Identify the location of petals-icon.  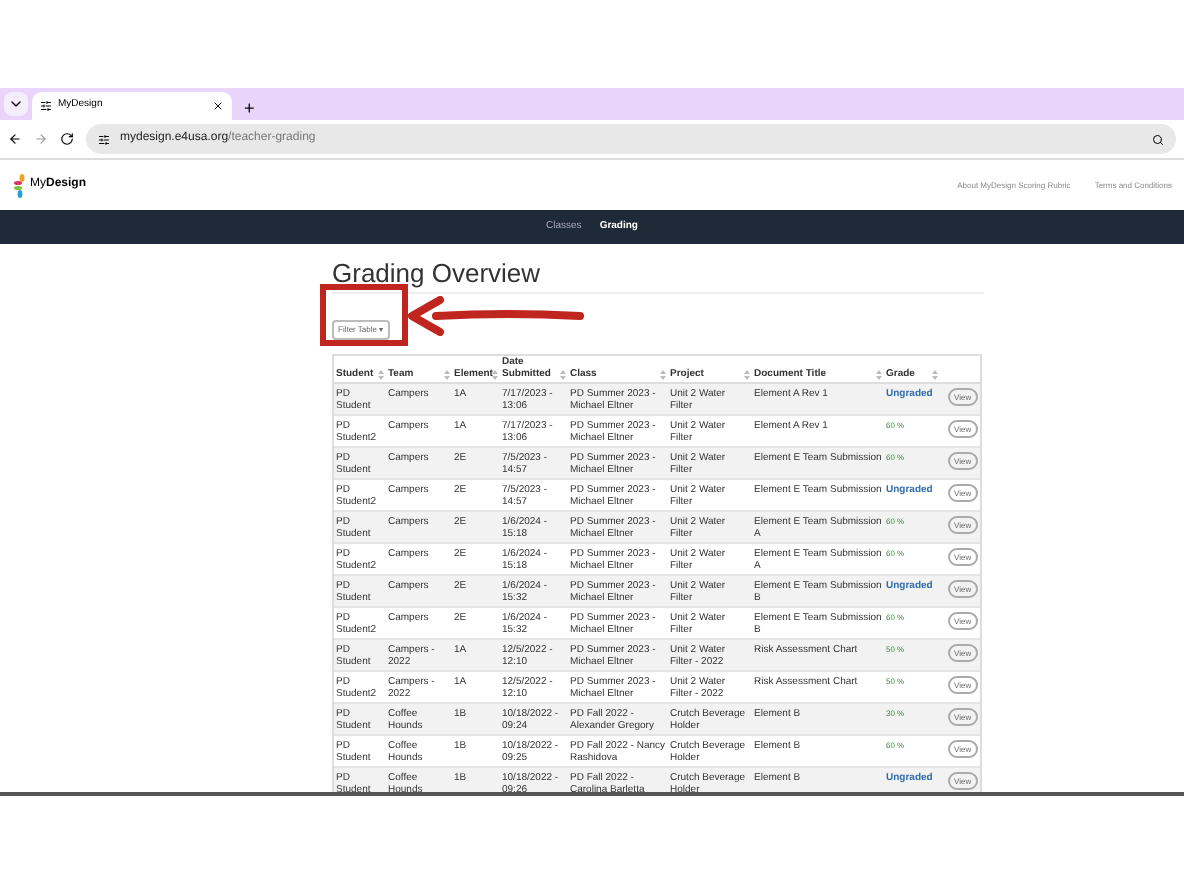
(20, 185).